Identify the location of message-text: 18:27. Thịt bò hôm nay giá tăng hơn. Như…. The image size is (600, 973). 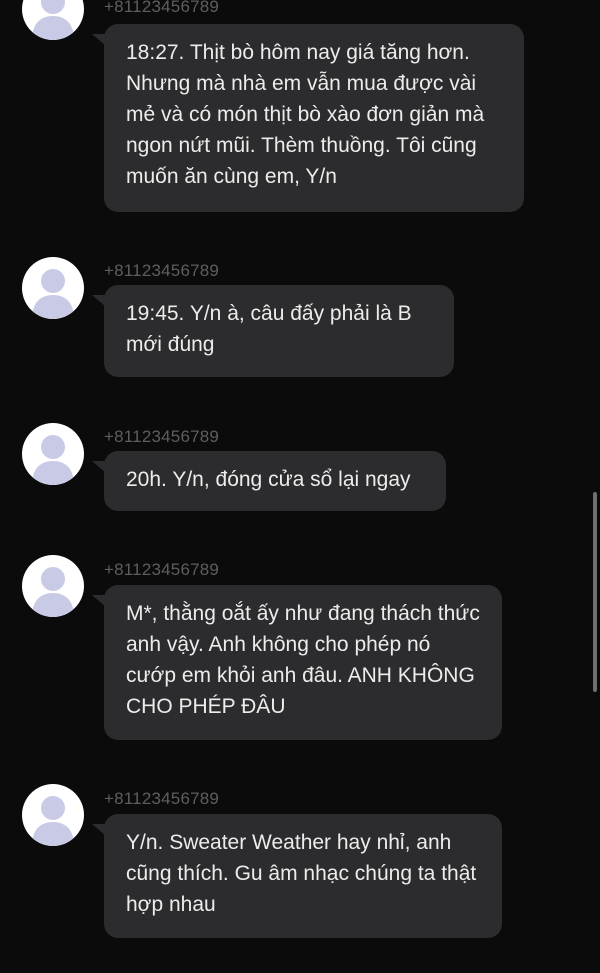
(305, 114).